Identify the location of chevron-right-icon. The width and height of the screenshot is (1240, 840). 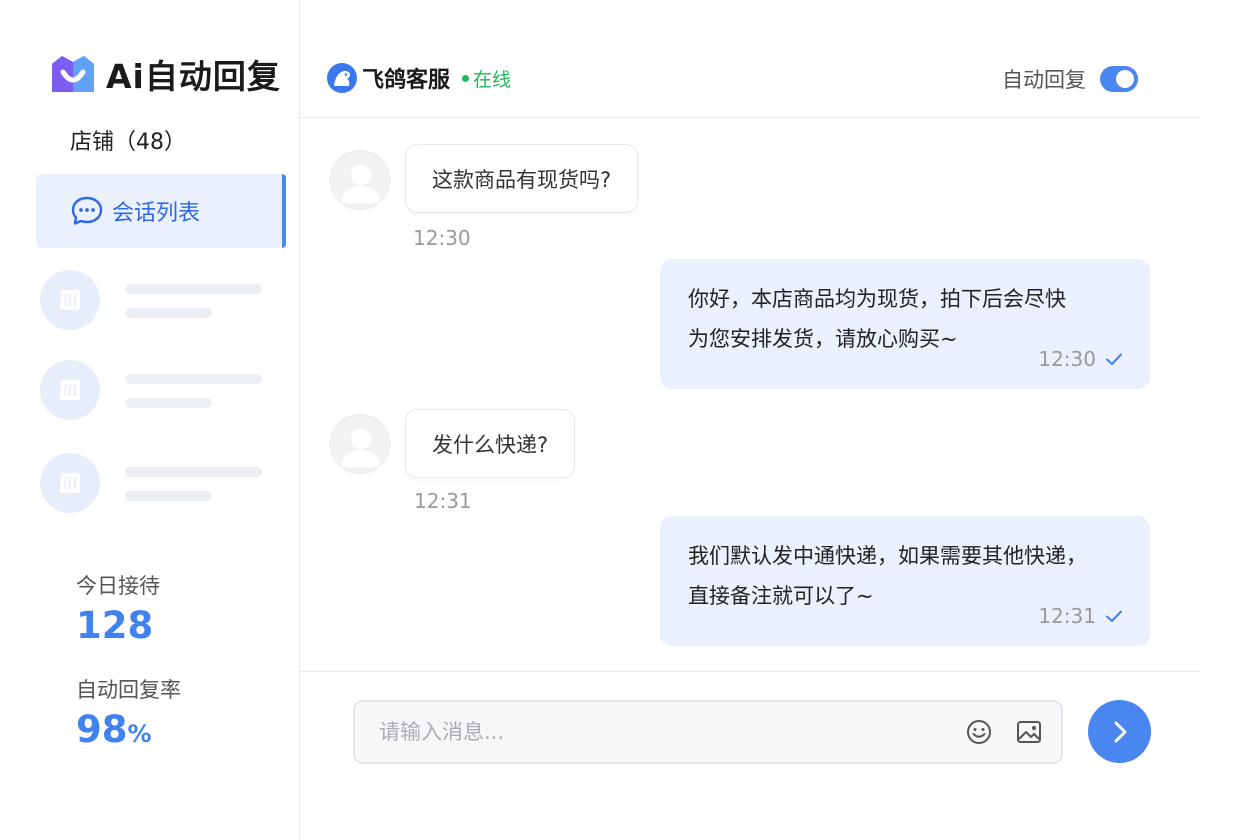
(1120, 731).